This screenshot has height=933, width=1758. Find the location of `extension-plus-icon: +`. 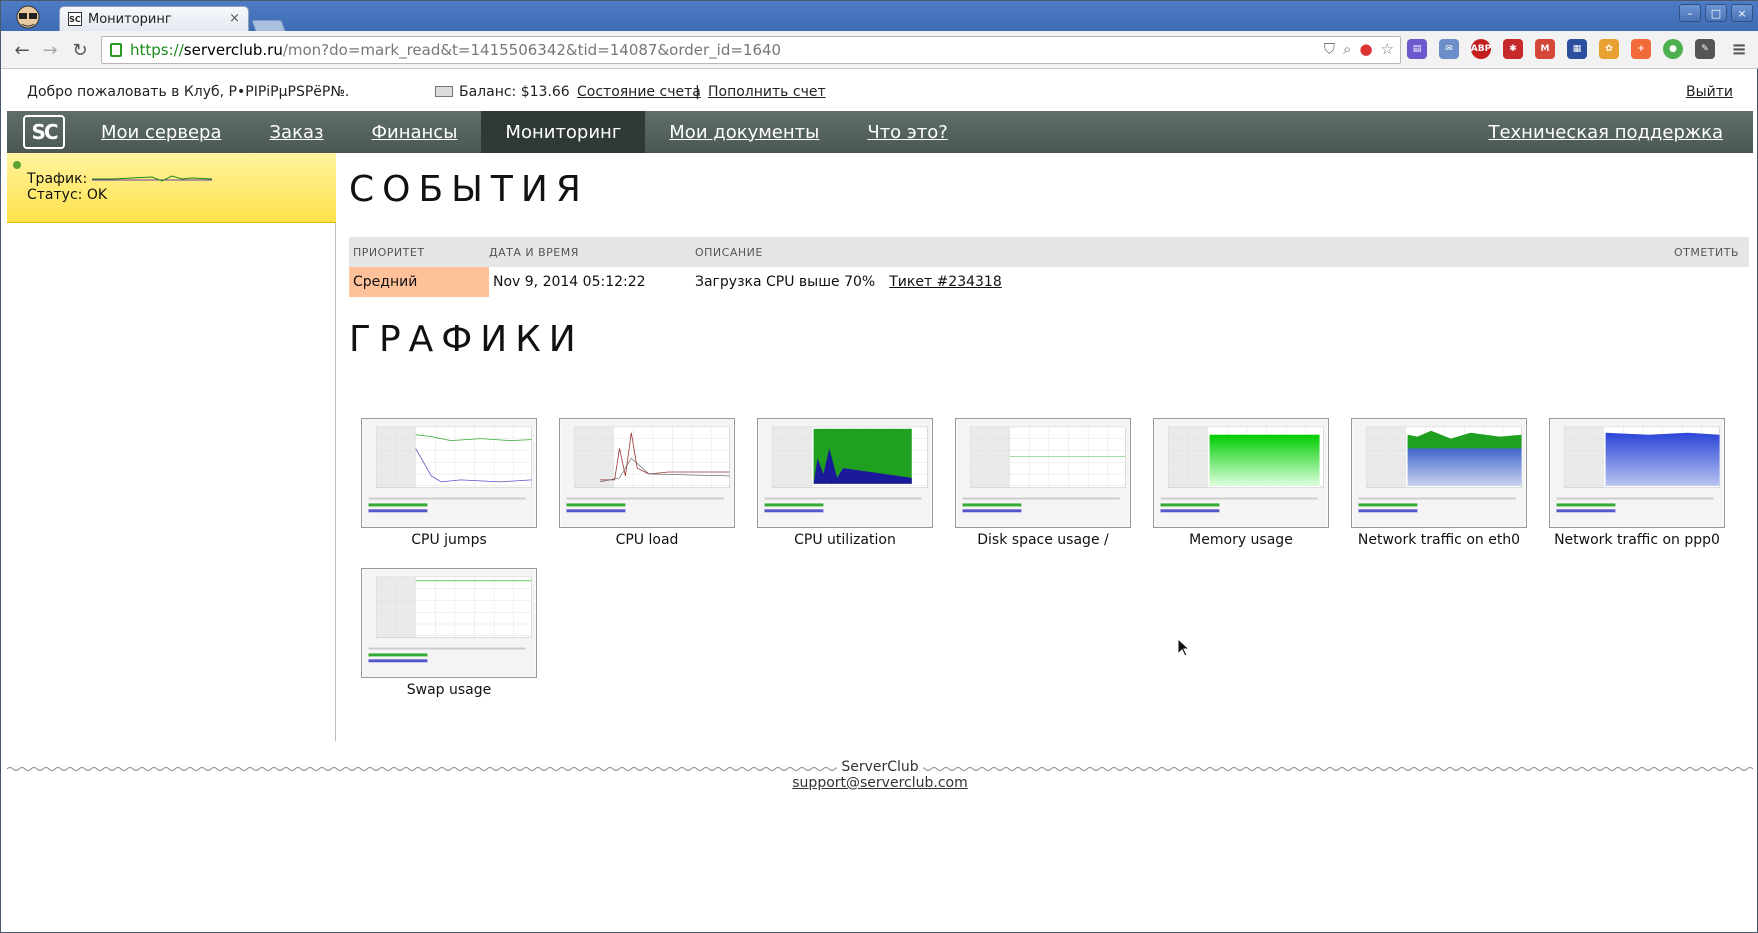

extension-plus-icon: + is located at coordinates (1641, 49).